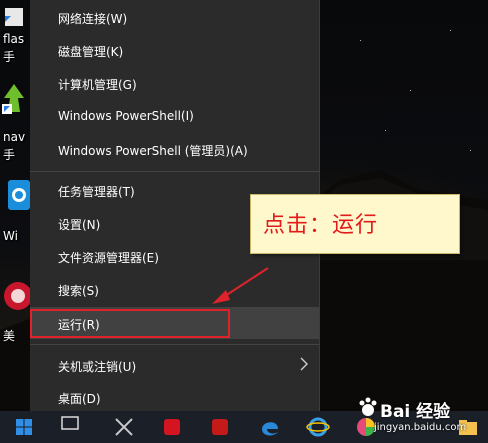 Image resolution: width=488 pixels, height=443 pixels. I want to click on callout-text: 点击：运行, so click(321, 225).